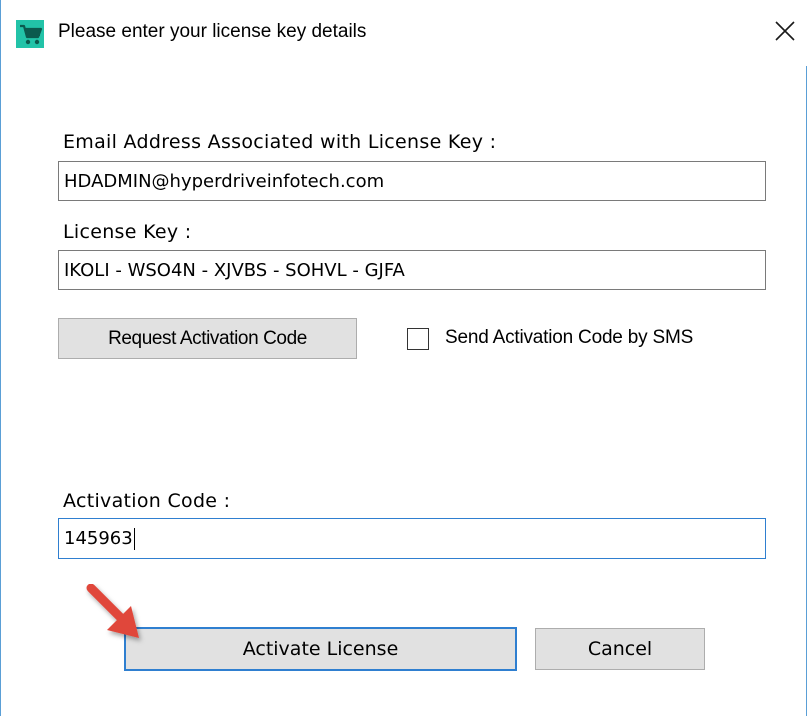 This screenshot has width=808, height=716. What do you see at coordinates (134, 538) in the screenshot?
I see `text-cursor` at bounding box center [134, 538].